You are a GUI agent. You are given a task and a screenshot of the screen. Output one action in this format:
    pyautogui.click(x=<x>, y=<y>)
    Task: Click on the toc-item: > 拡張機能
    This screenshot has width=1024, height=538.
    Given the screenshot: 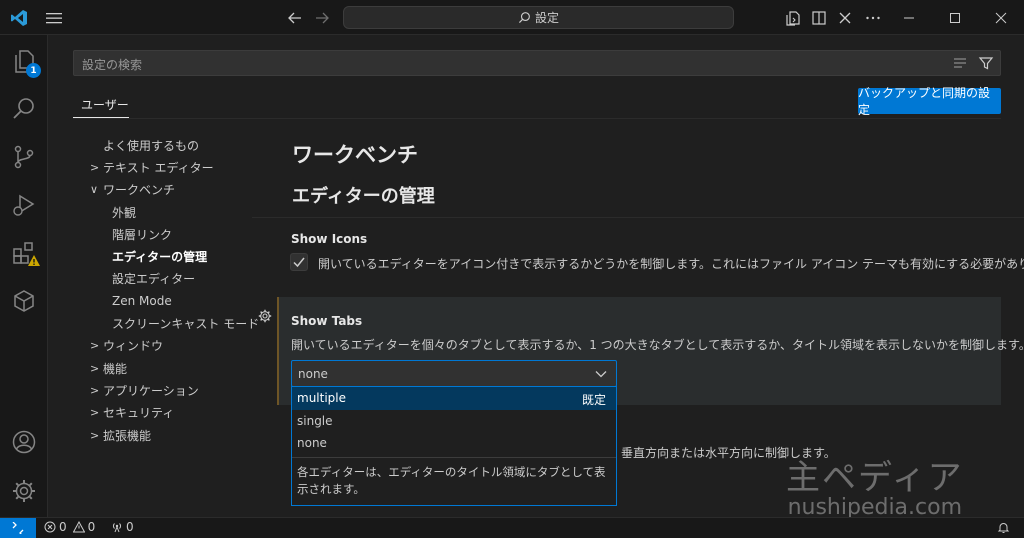 What is the action you would take?
    pyautogui.click(x=173, y=435)
    